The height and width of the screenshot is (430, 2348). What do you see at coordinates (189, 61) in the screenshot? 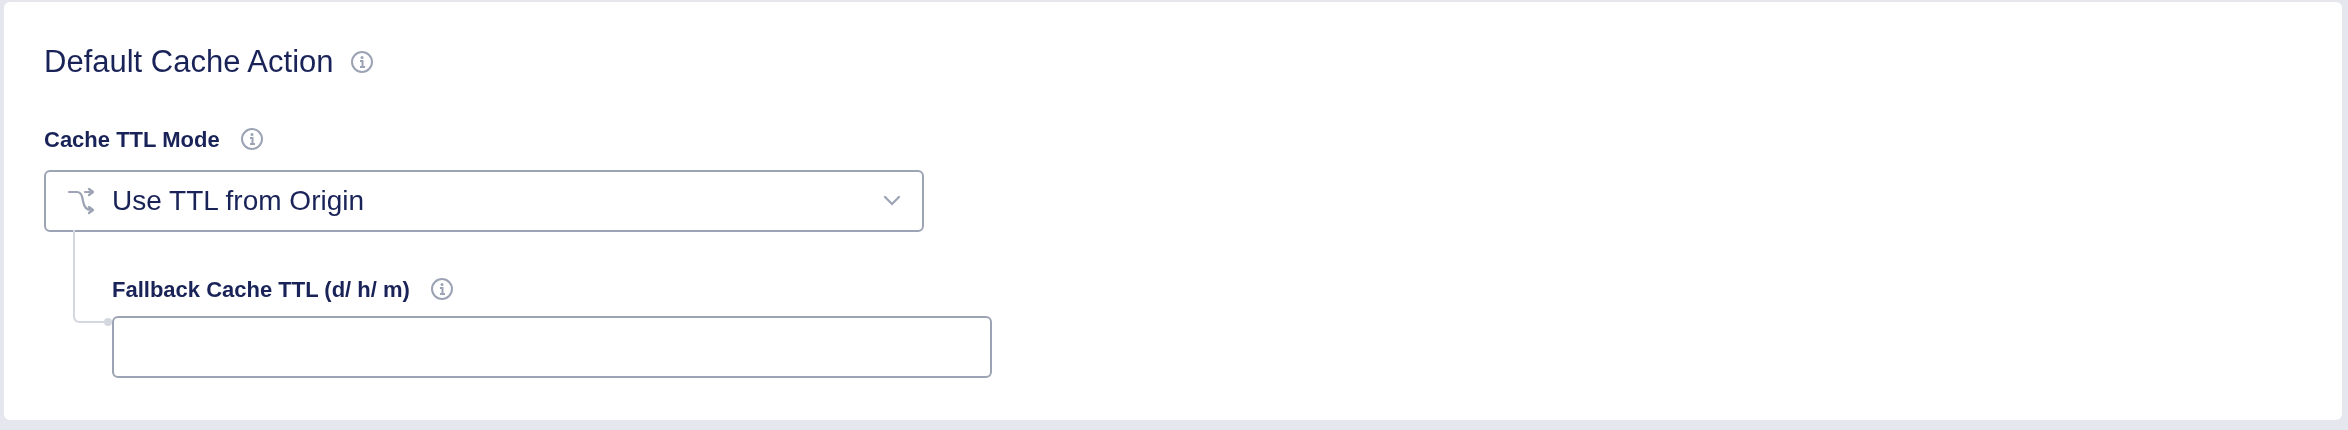
I see `section-title: Default Cache Action` at bounding box center [189, 61].